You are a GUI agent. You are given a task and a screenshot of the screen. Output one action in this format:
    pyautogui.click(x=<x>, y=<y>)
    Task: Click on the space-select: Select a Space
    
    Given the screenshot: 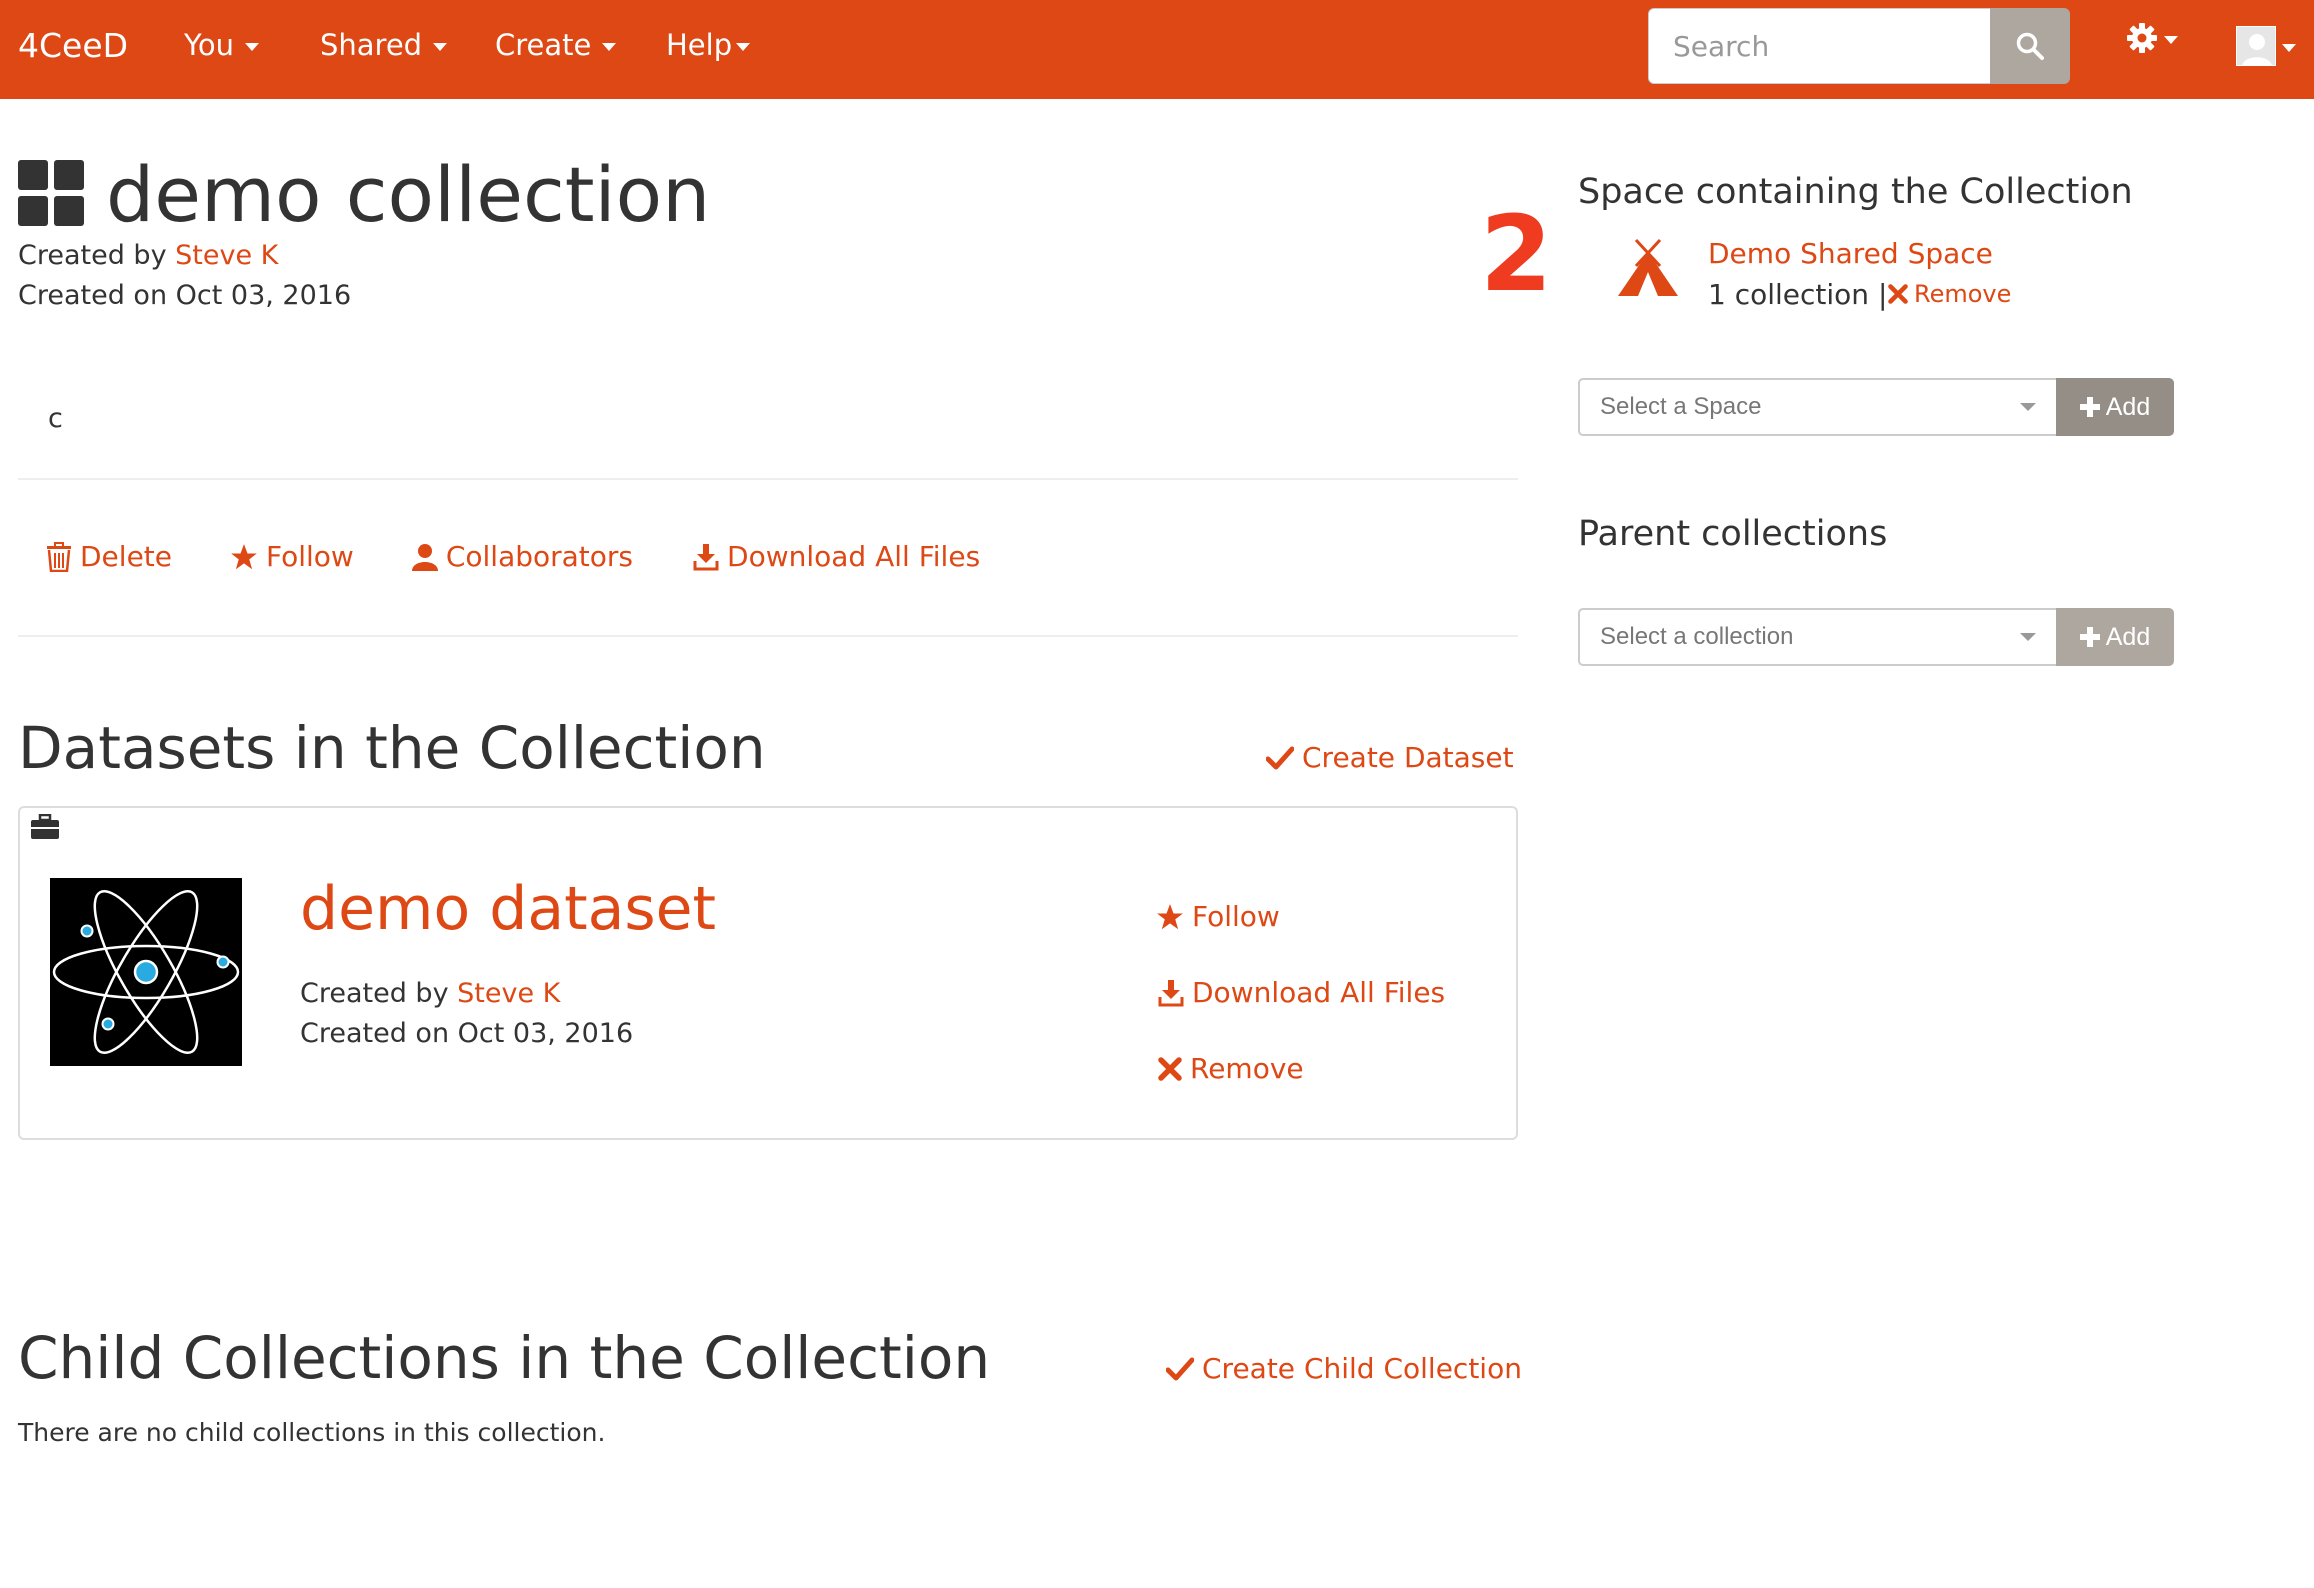 What is the action you would take?
    pyautogui.click(x=1817, y=407)
    